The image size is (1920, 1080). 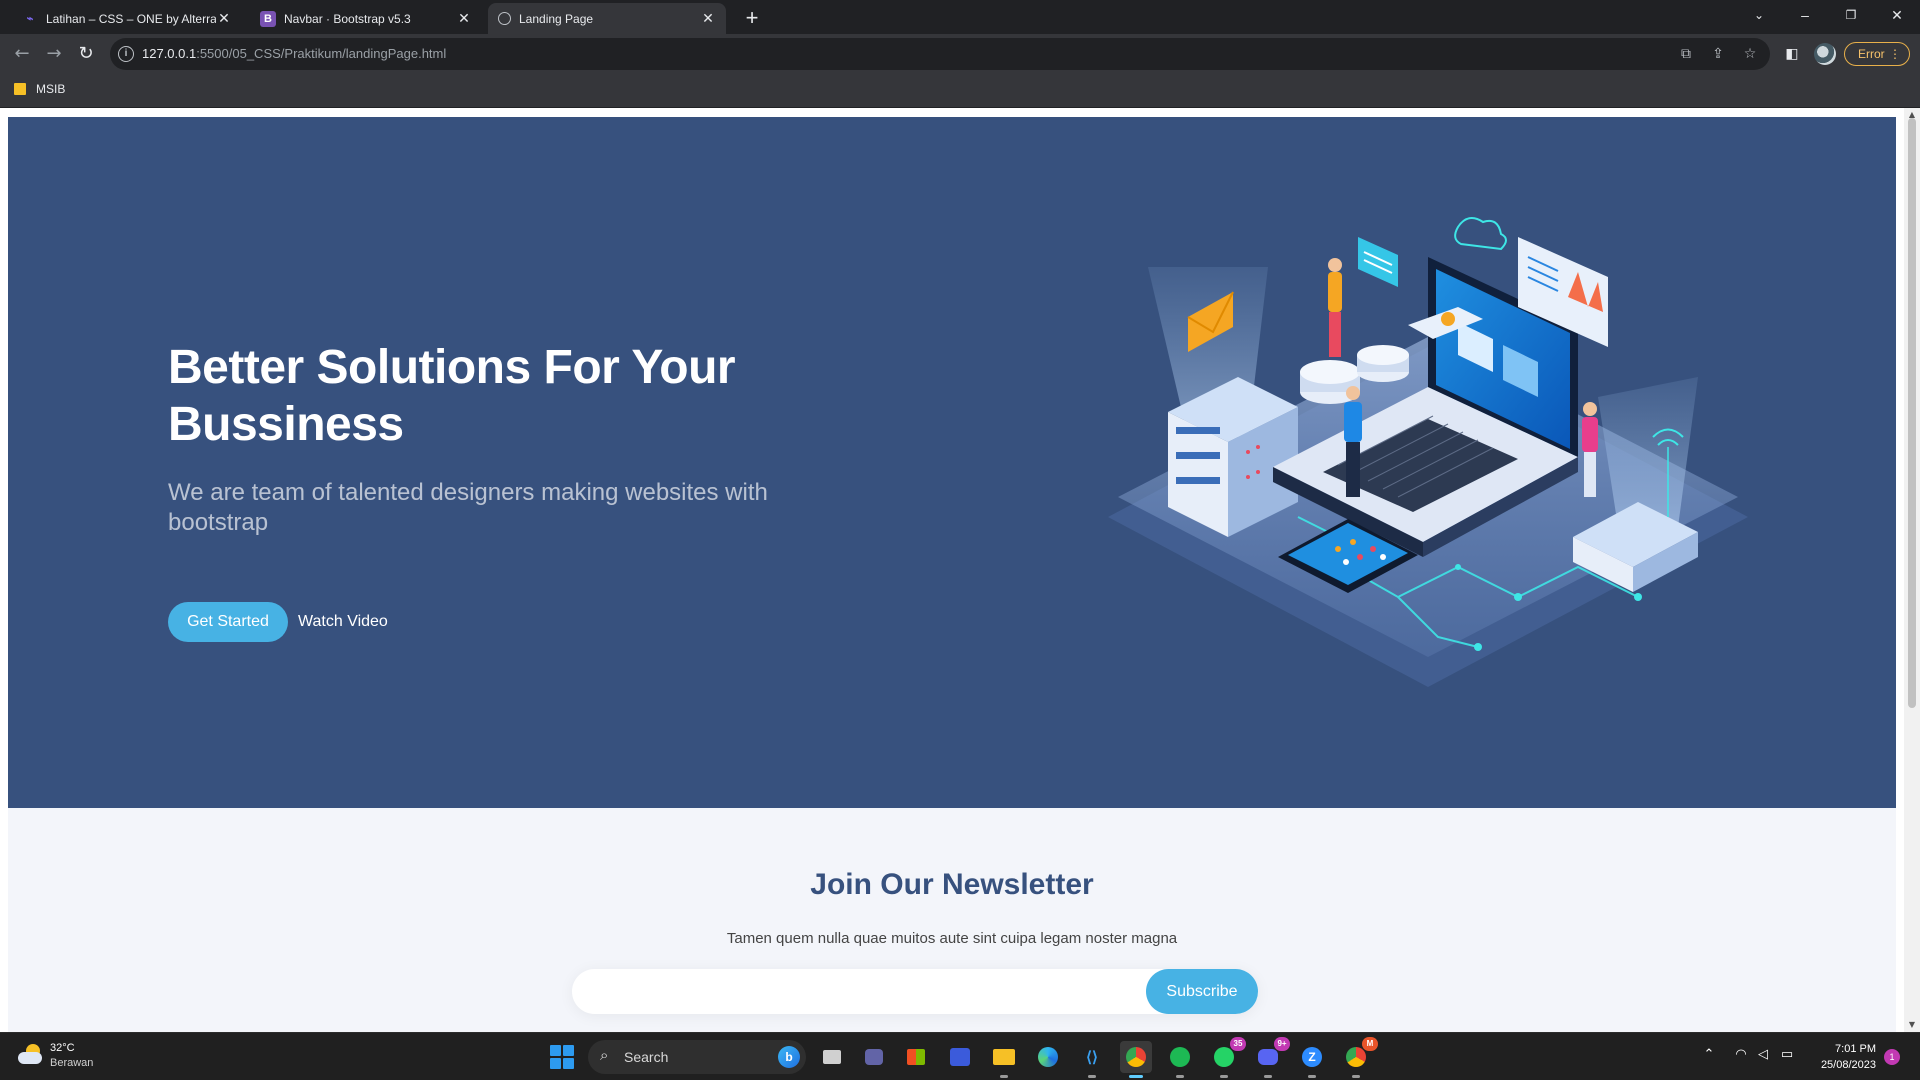 I want to click on weather-widget: 32°C Berawan, so click(x=54, y=1056).